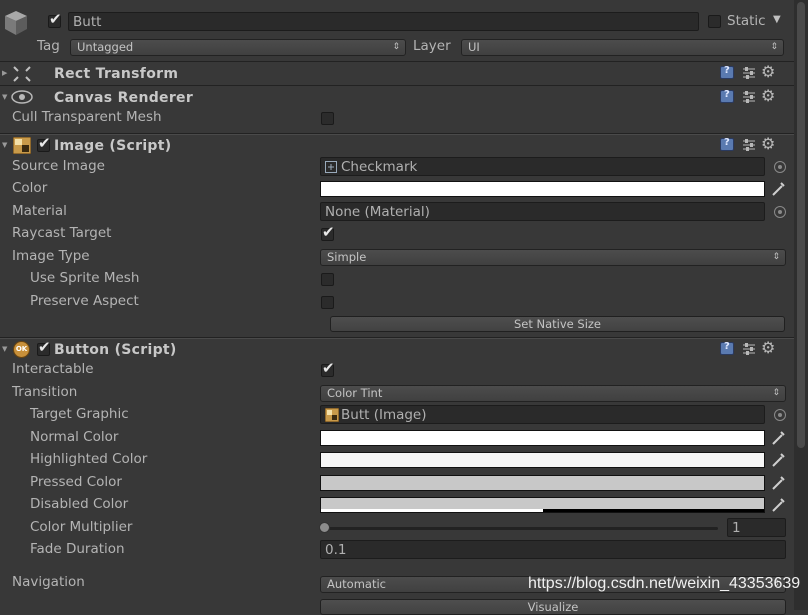  What do you see at coordinates (21, 349) in the screenshot?
I see `button-icon-text: OK` at bounding box center [21, 349].